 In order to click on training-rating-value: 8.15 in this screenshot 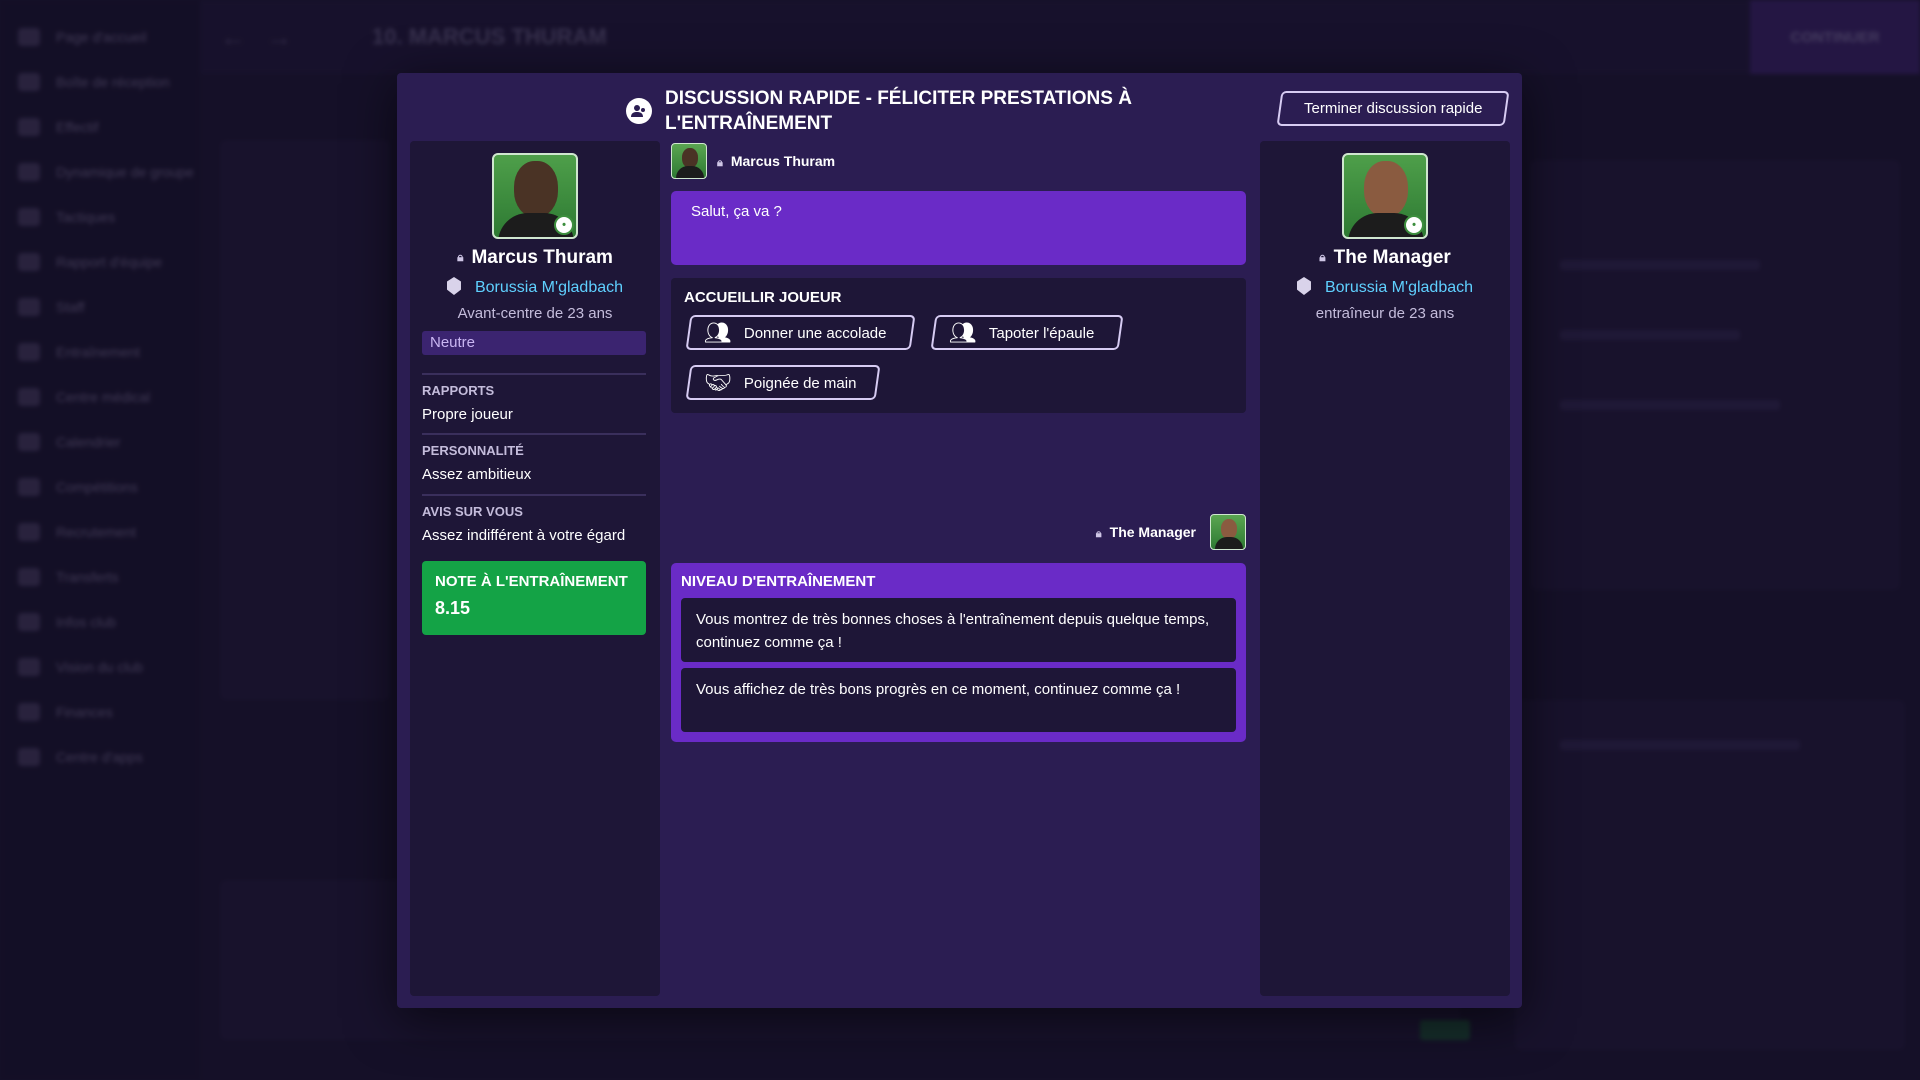, I will do `click(453, 608)`.